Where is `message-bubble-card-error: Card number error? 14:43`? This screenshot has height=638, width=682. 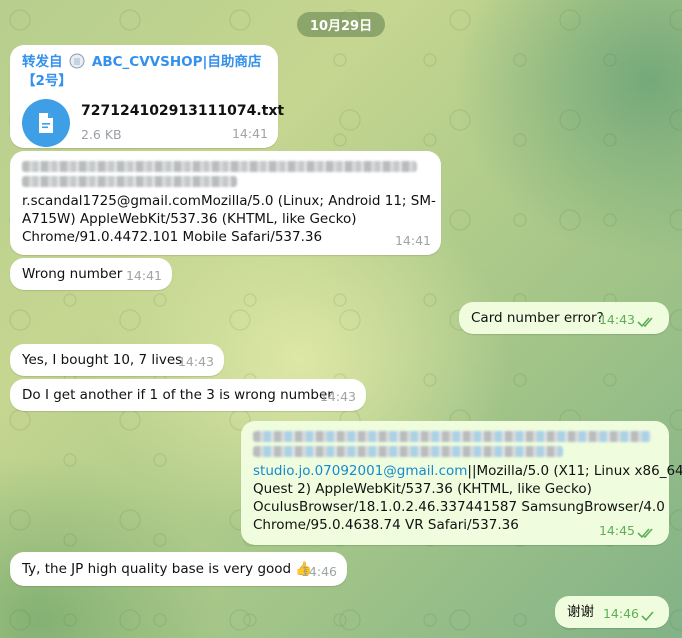 message-bubble-card-error: Card number error? 14:43 is located at coordinates (564, 318).